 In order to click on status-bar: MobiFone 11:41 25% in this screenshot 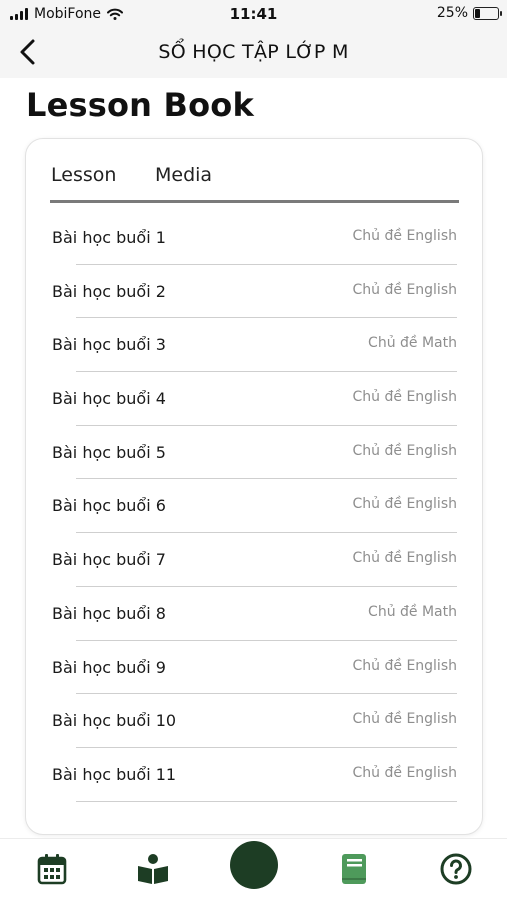, I will do `click(253, 14)`.